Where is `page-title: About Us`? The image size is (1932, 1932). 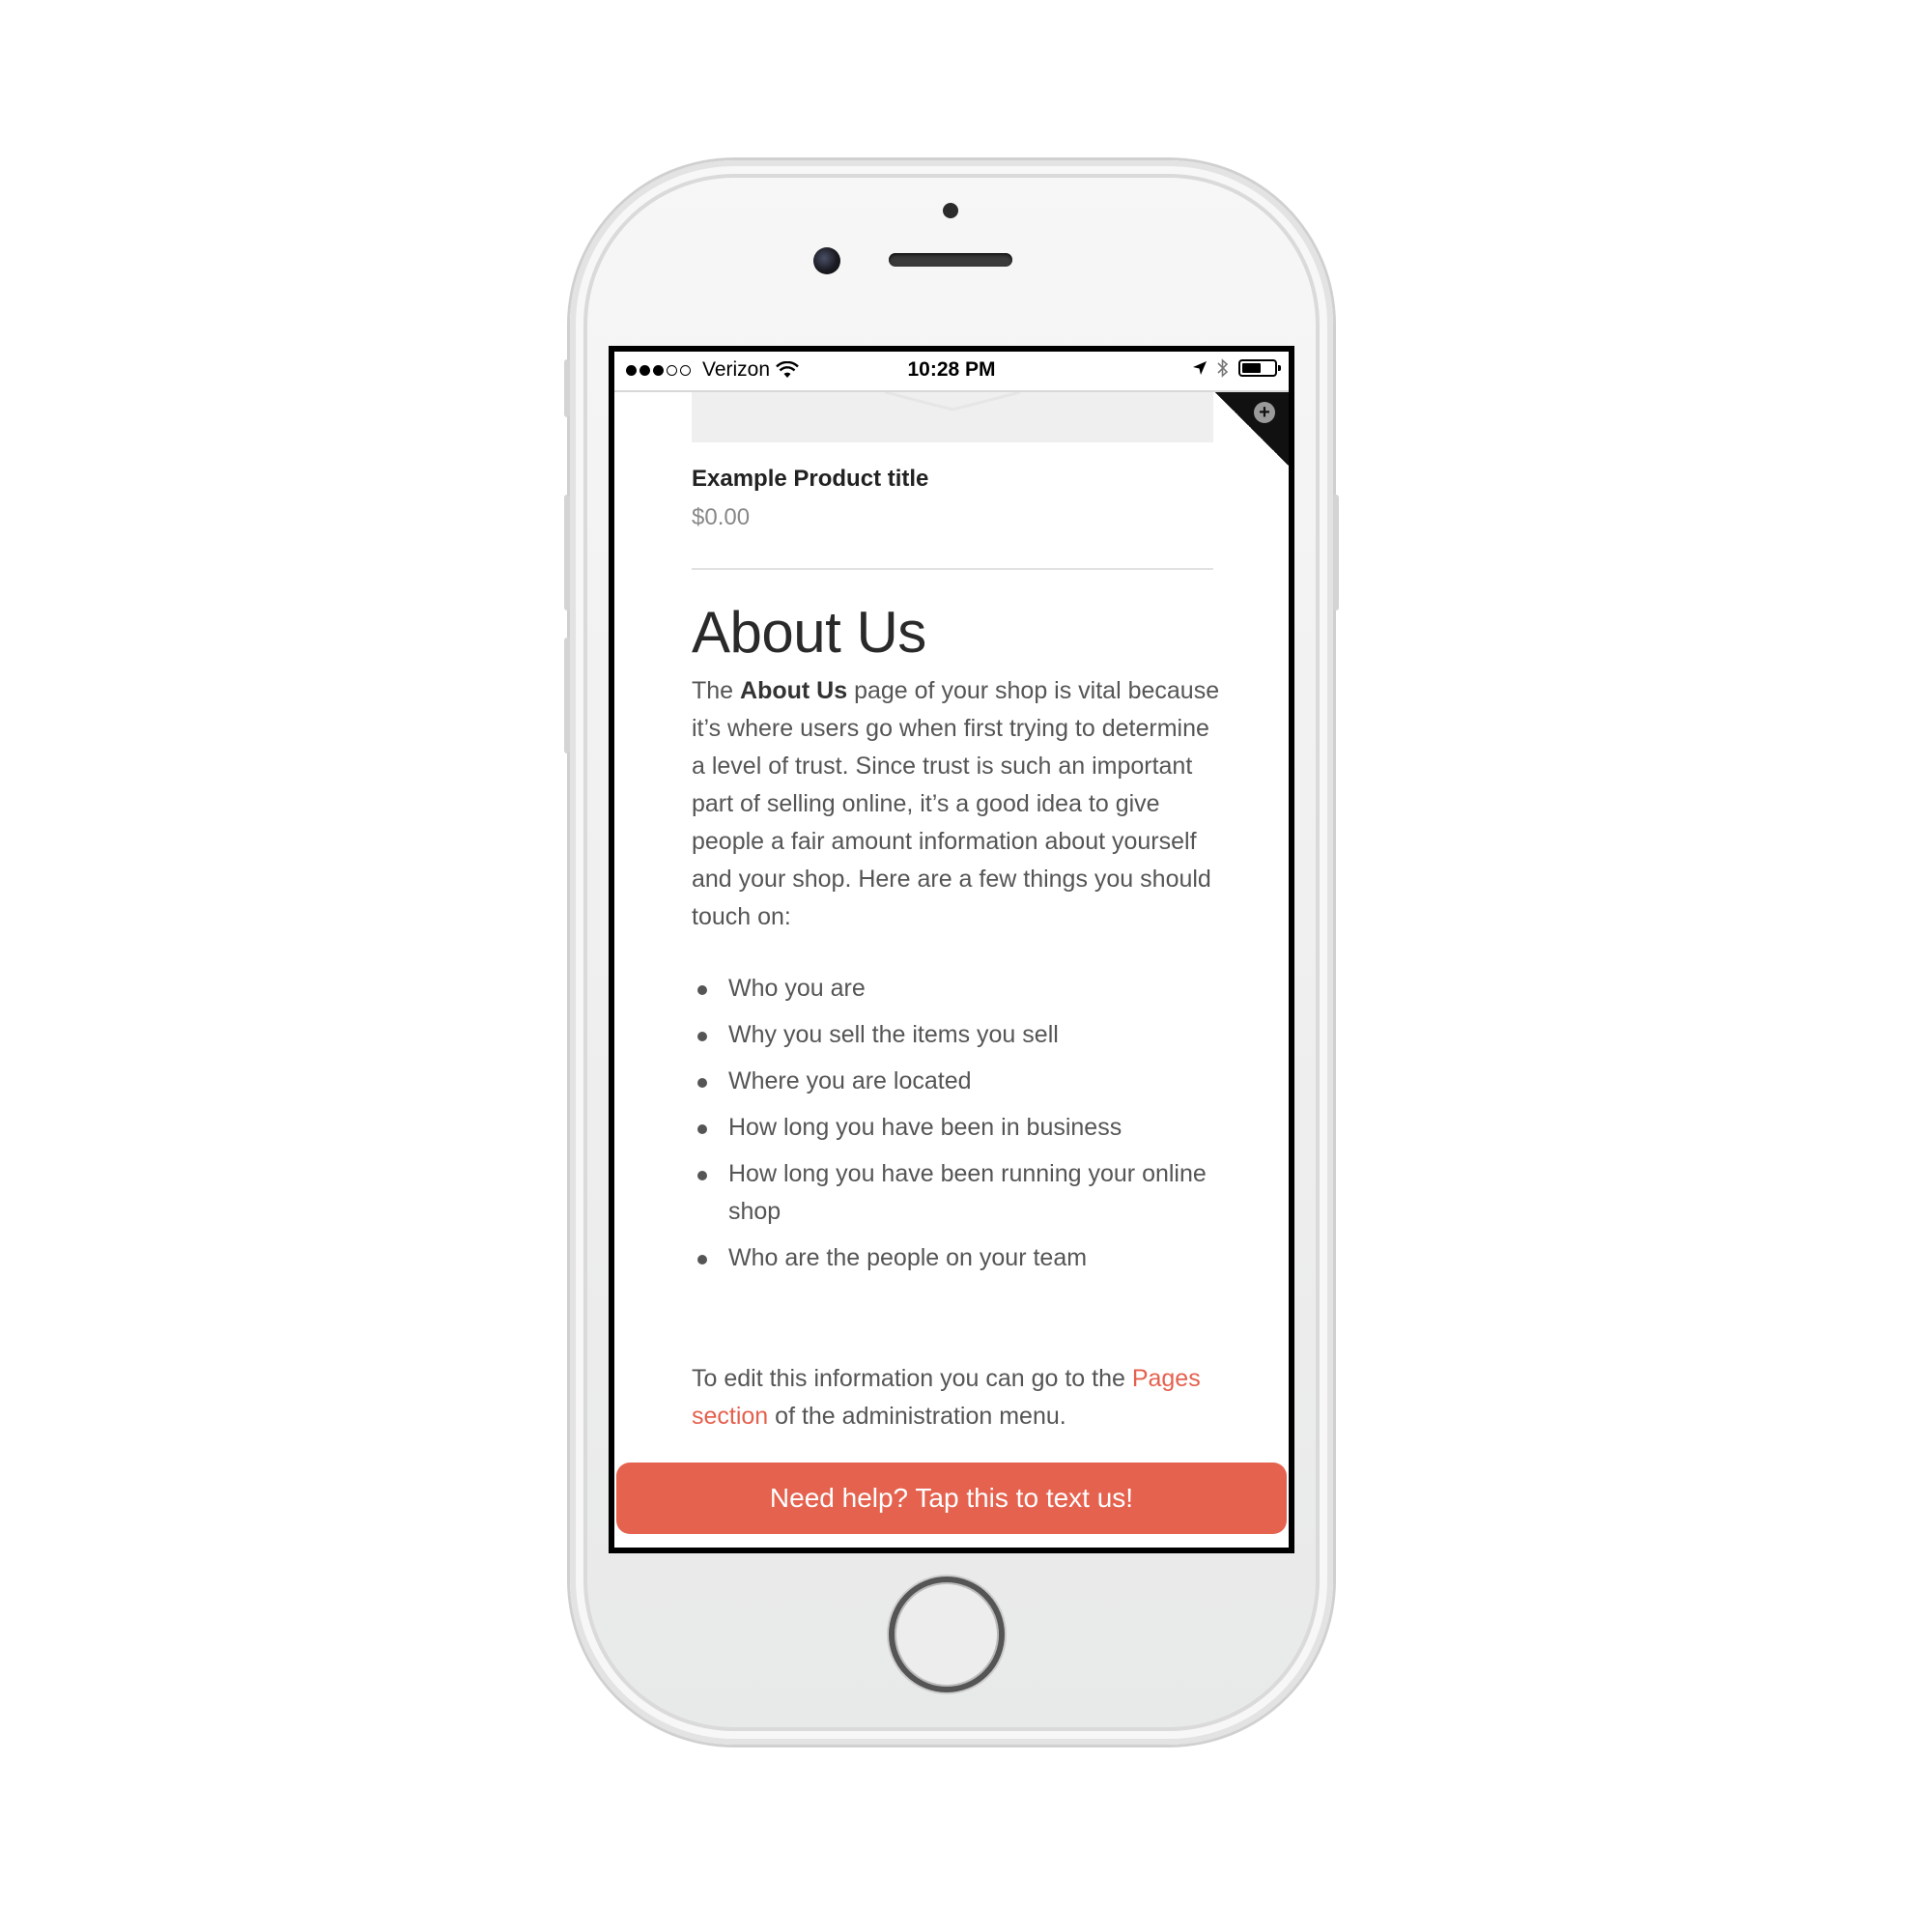 page-title: About Us is located at coordinates (809, 632).